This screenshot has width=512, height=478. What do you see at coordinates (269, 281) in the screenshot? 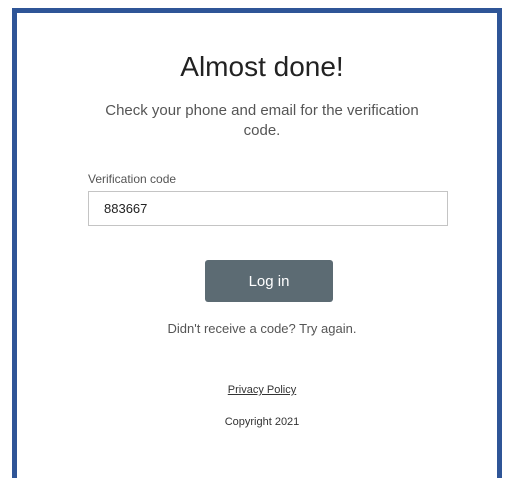
I see `log-in-button: Log in` at bounding box center [269, 281].